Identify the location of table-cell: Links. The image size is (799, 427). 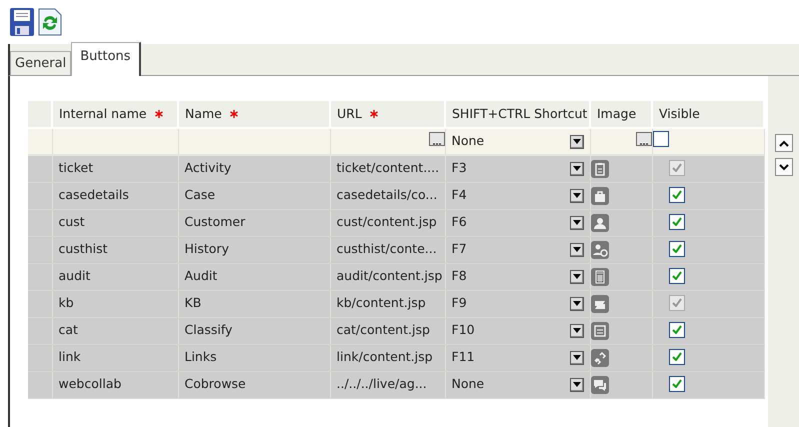
(200, 356).